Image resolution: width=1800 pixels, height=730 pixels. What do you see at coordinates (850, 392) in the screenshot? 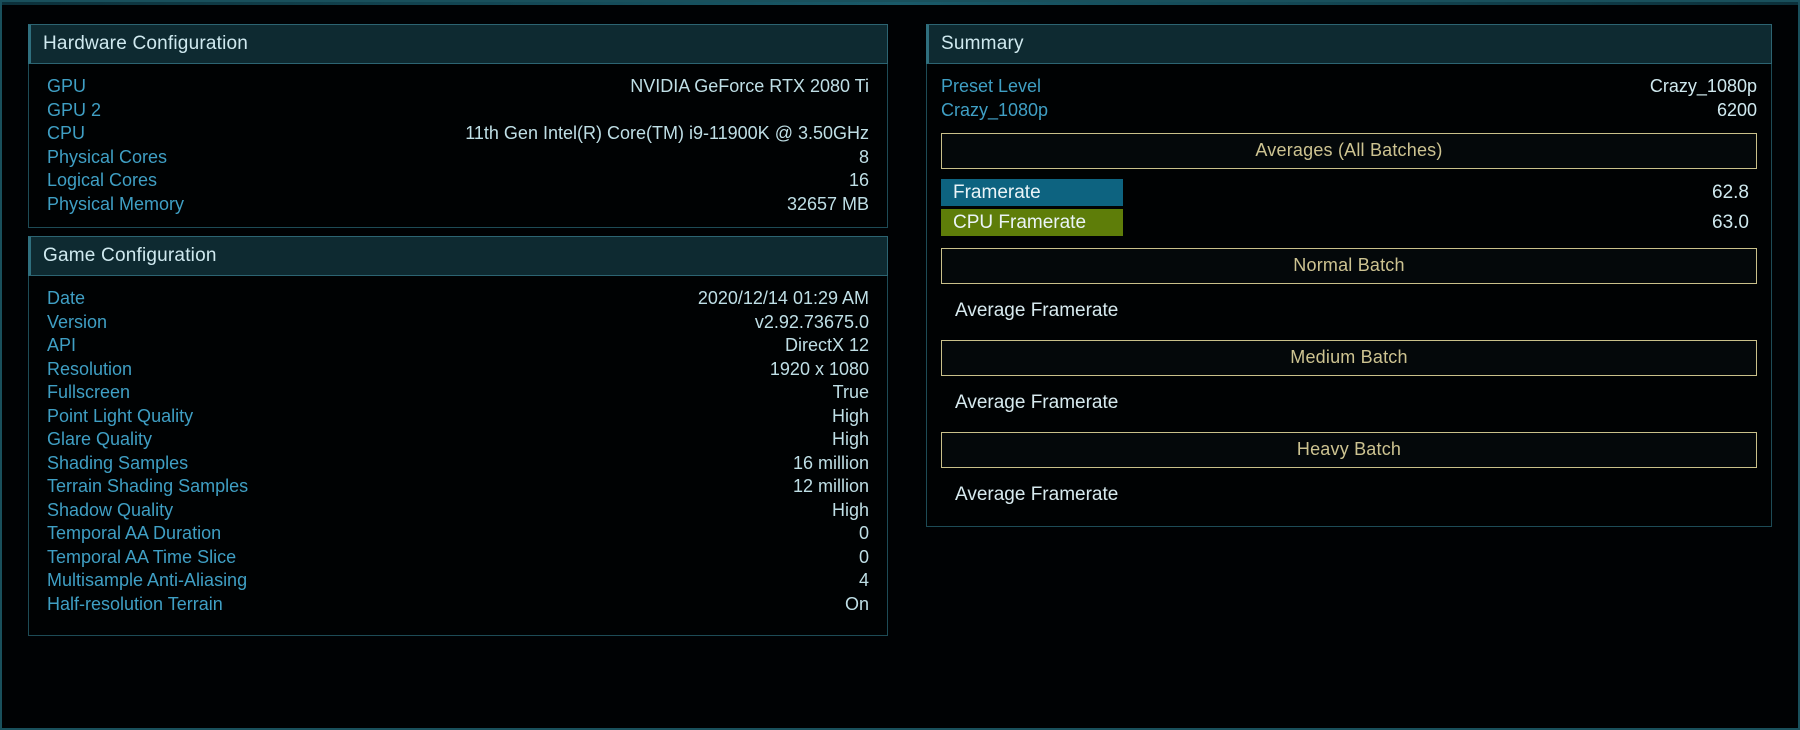
I see `game-fullscreen-value: True` at bounding box center [850, 392].